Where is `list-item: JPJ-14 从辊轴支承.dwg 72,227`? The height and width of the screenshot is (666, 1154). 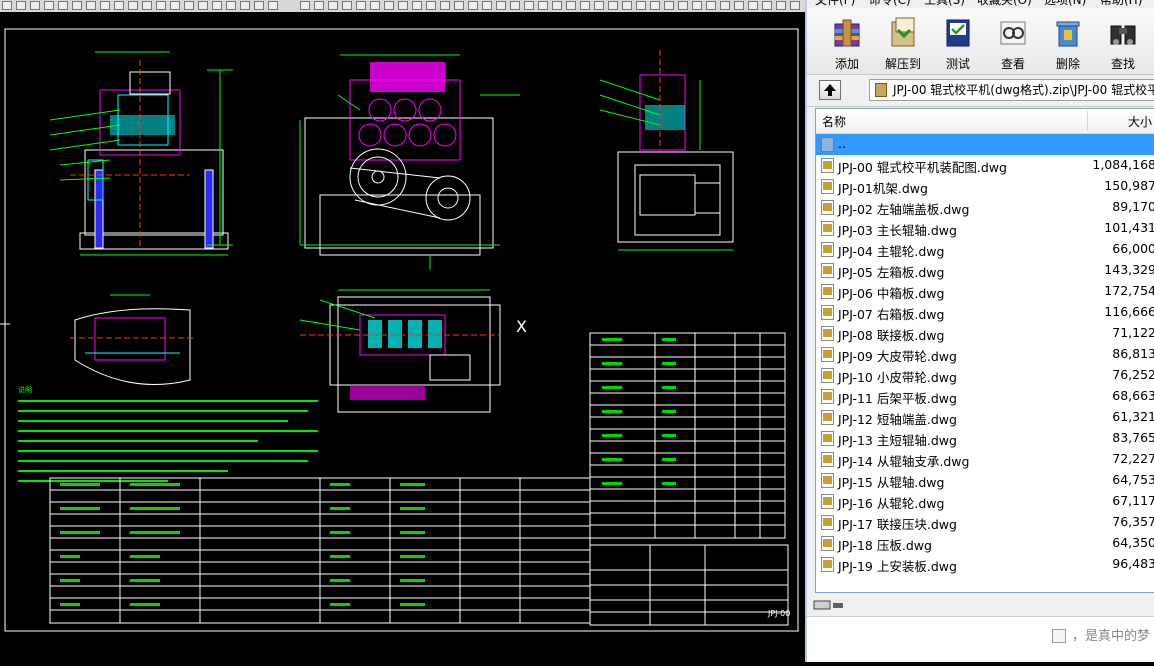
list-item: JPJ-14 从辊轴支承.dwg 72,227 is located at coordinates (985, 459).